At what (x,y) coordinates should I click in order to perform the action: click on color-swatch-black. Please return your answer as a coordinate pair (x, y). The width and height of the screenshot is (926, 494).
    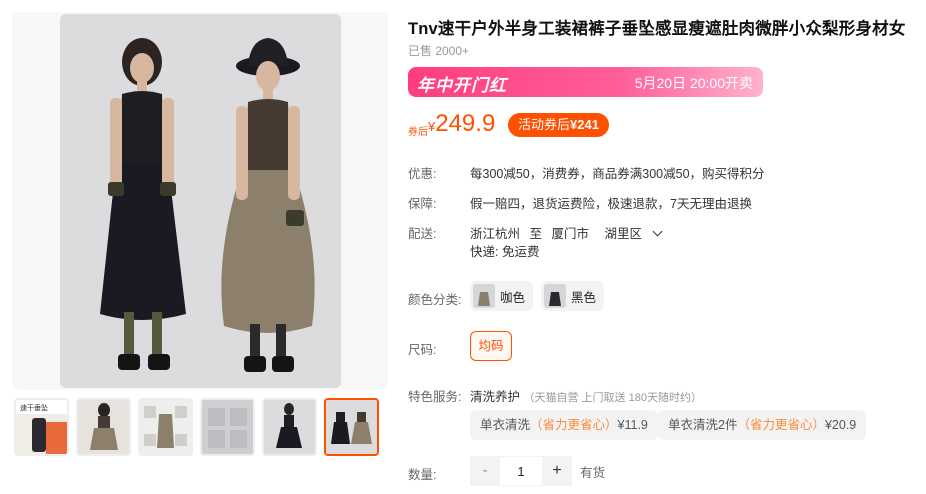
    Looking at the image, I should click on (555, 296).